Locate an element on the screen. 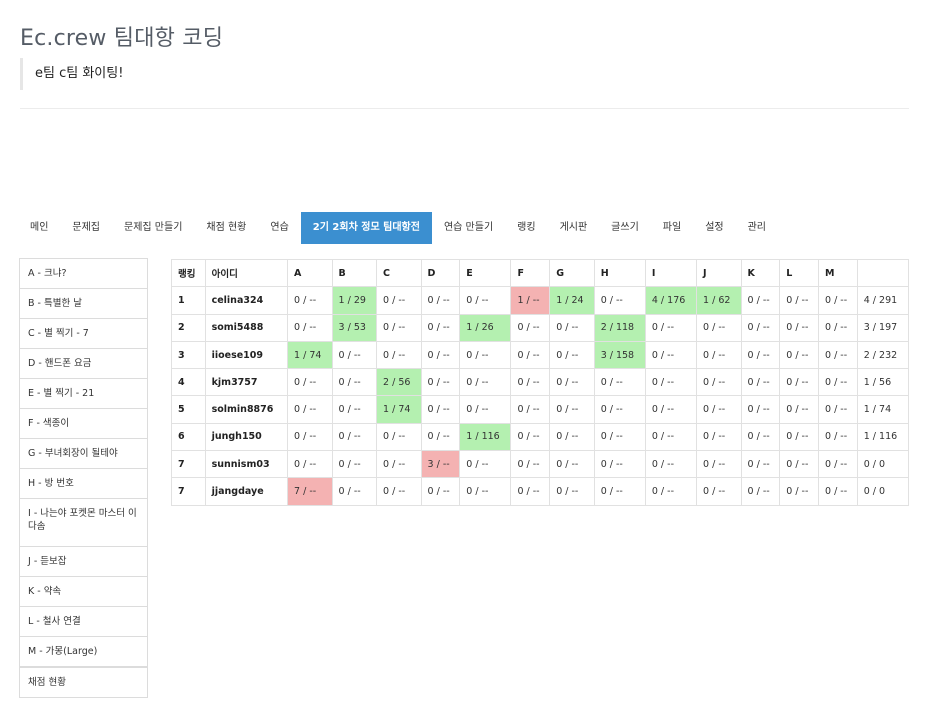  tab-1: 문제집 is located at coordinates (86, 228).